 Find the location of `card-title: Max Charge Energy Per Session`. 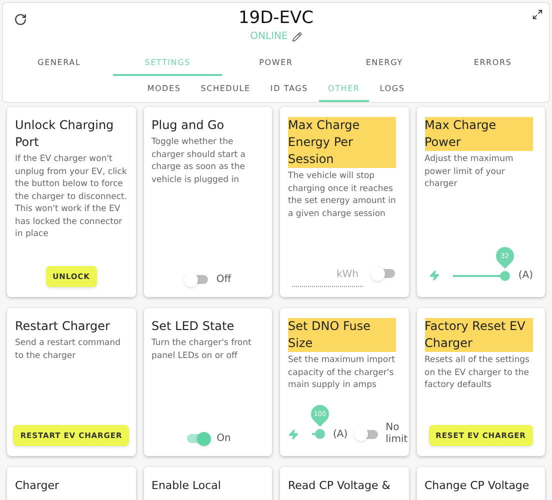

card-title: Max Charge Energy Per Session is located at coordinates (342, 142).